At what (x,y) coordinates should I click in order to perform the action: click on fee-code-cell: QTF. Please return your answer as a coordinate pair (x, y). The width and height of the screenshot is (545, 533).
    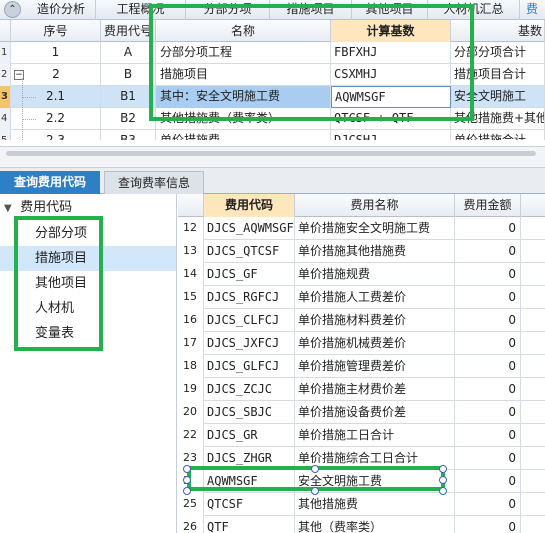
    Looking at the image, I should click on (249, 524).